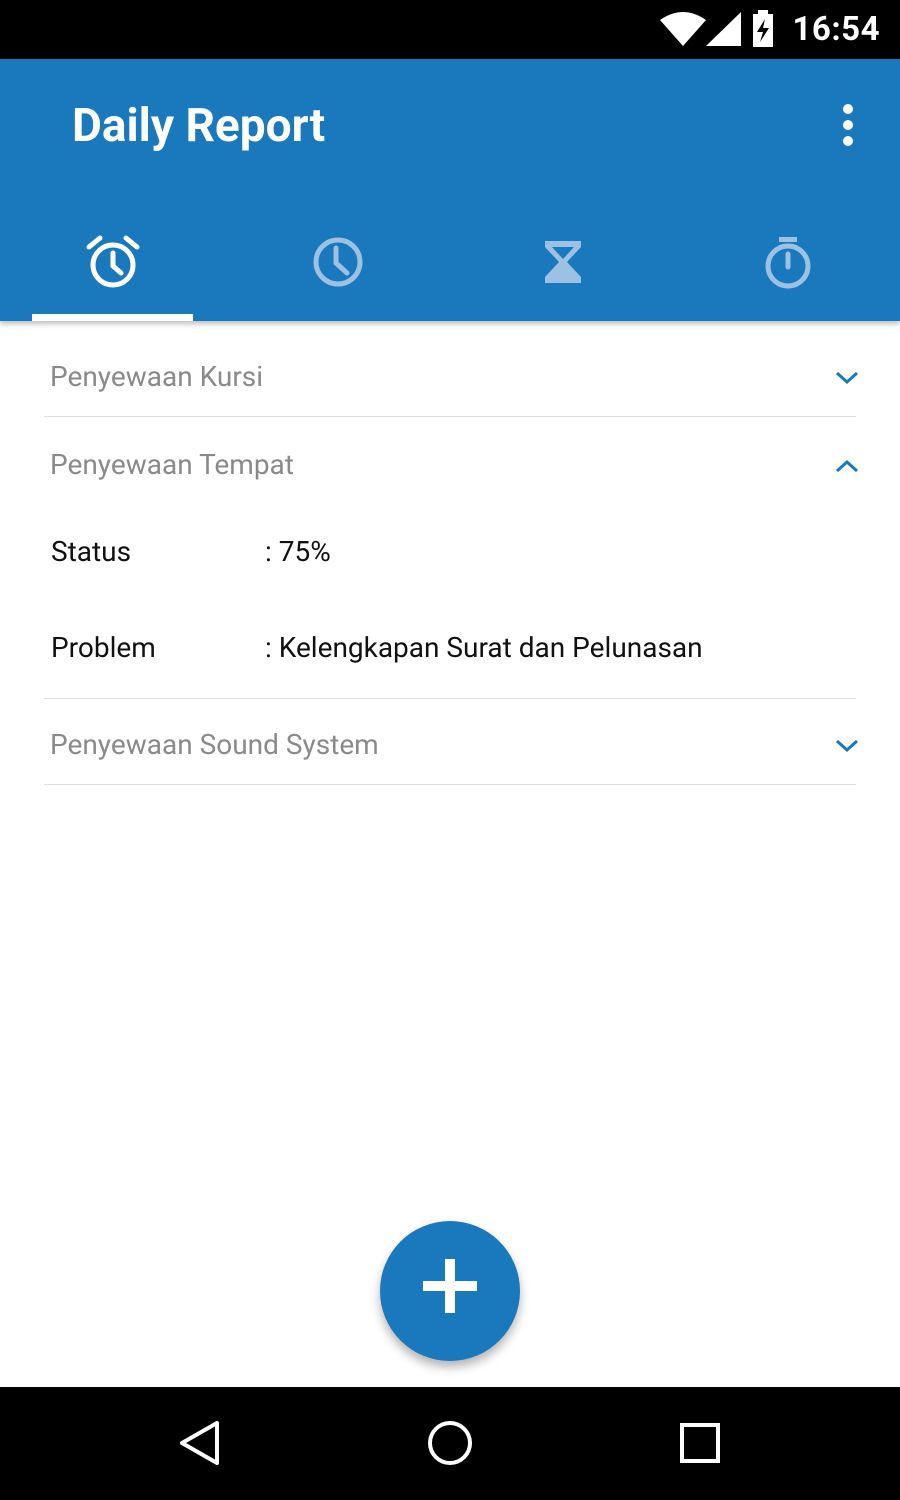  What do you see at coordinates (91, 551) in the screenshot?
I see `status-label: Status` at bounding box center [91, 551].